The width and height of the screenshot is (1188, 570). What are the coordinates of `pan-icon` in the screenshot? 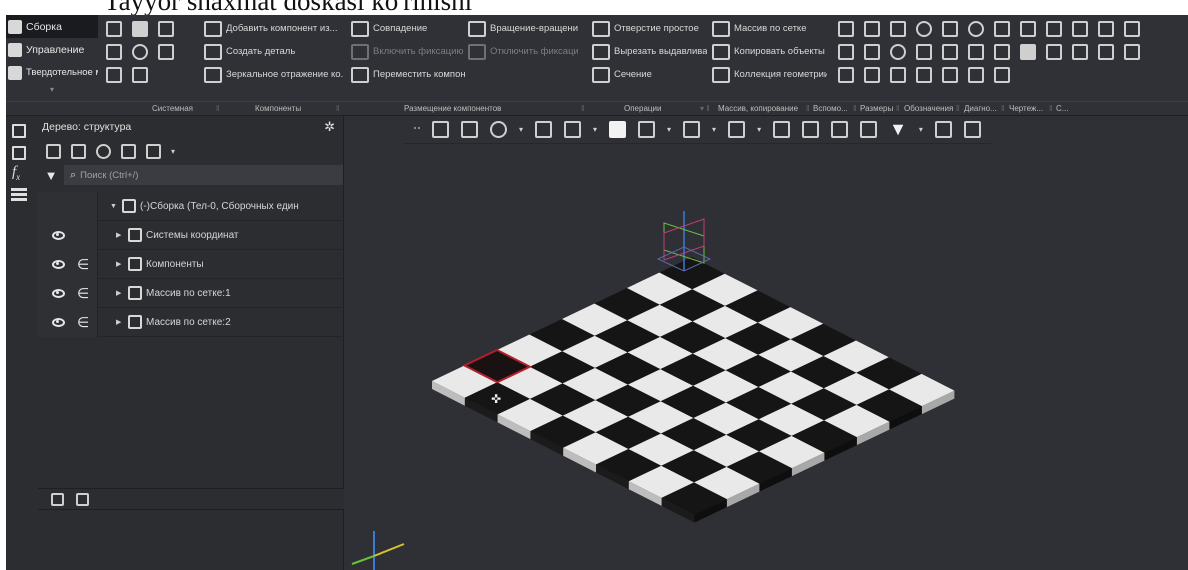 It's located at (544, 129).